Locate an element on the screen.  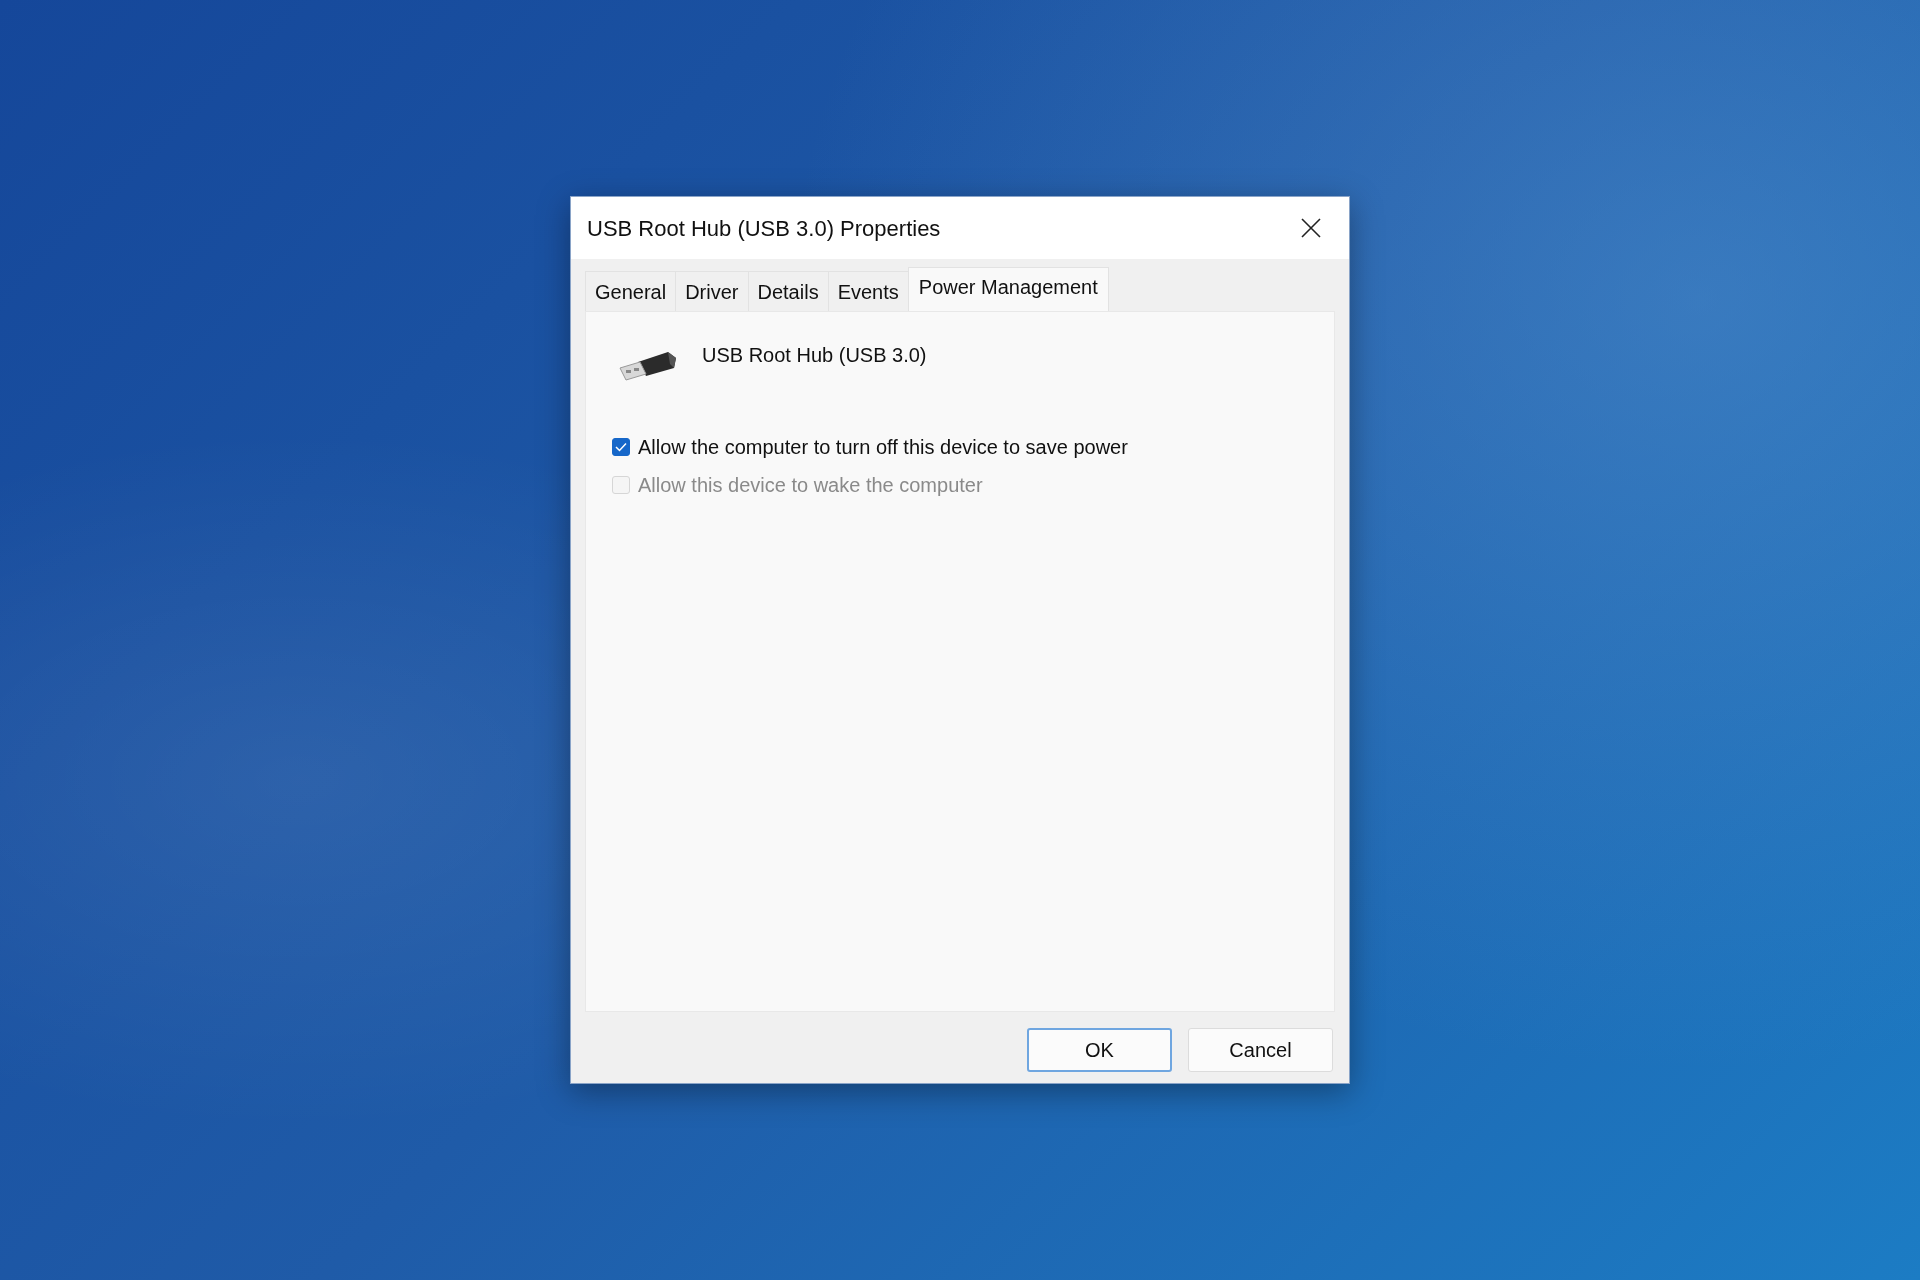
dialog-button: Cancel is located at coordinates (1260, 1050).